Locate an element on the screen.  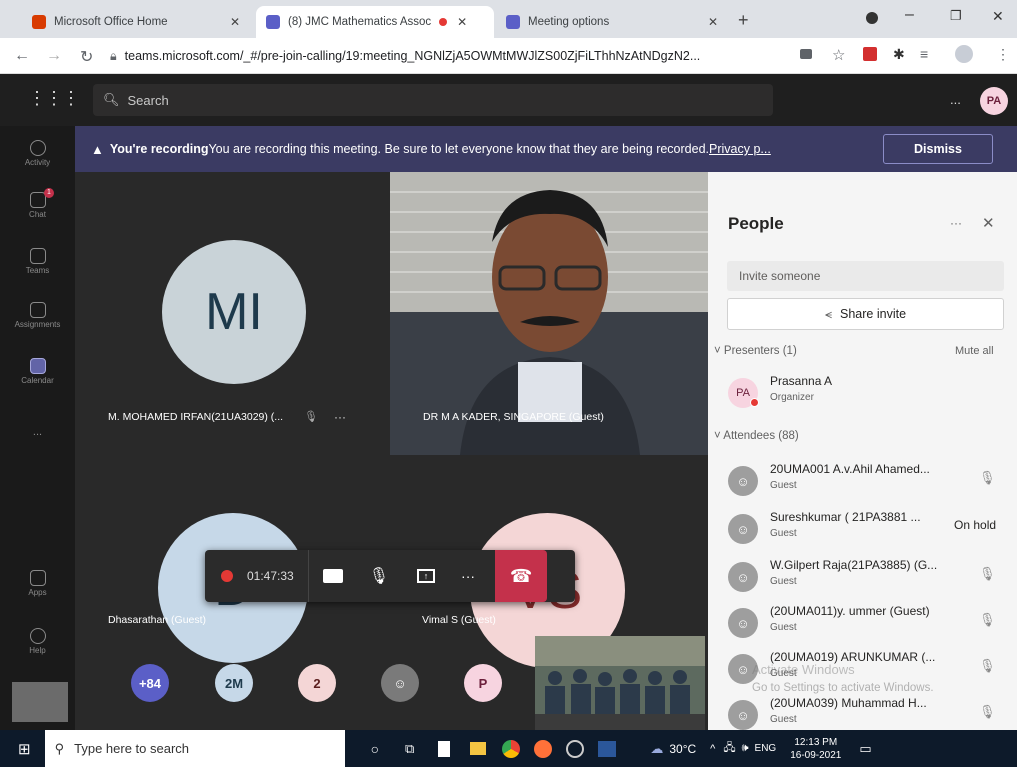
call-timer: 01:47:33 is located at coordinates (270, 576).